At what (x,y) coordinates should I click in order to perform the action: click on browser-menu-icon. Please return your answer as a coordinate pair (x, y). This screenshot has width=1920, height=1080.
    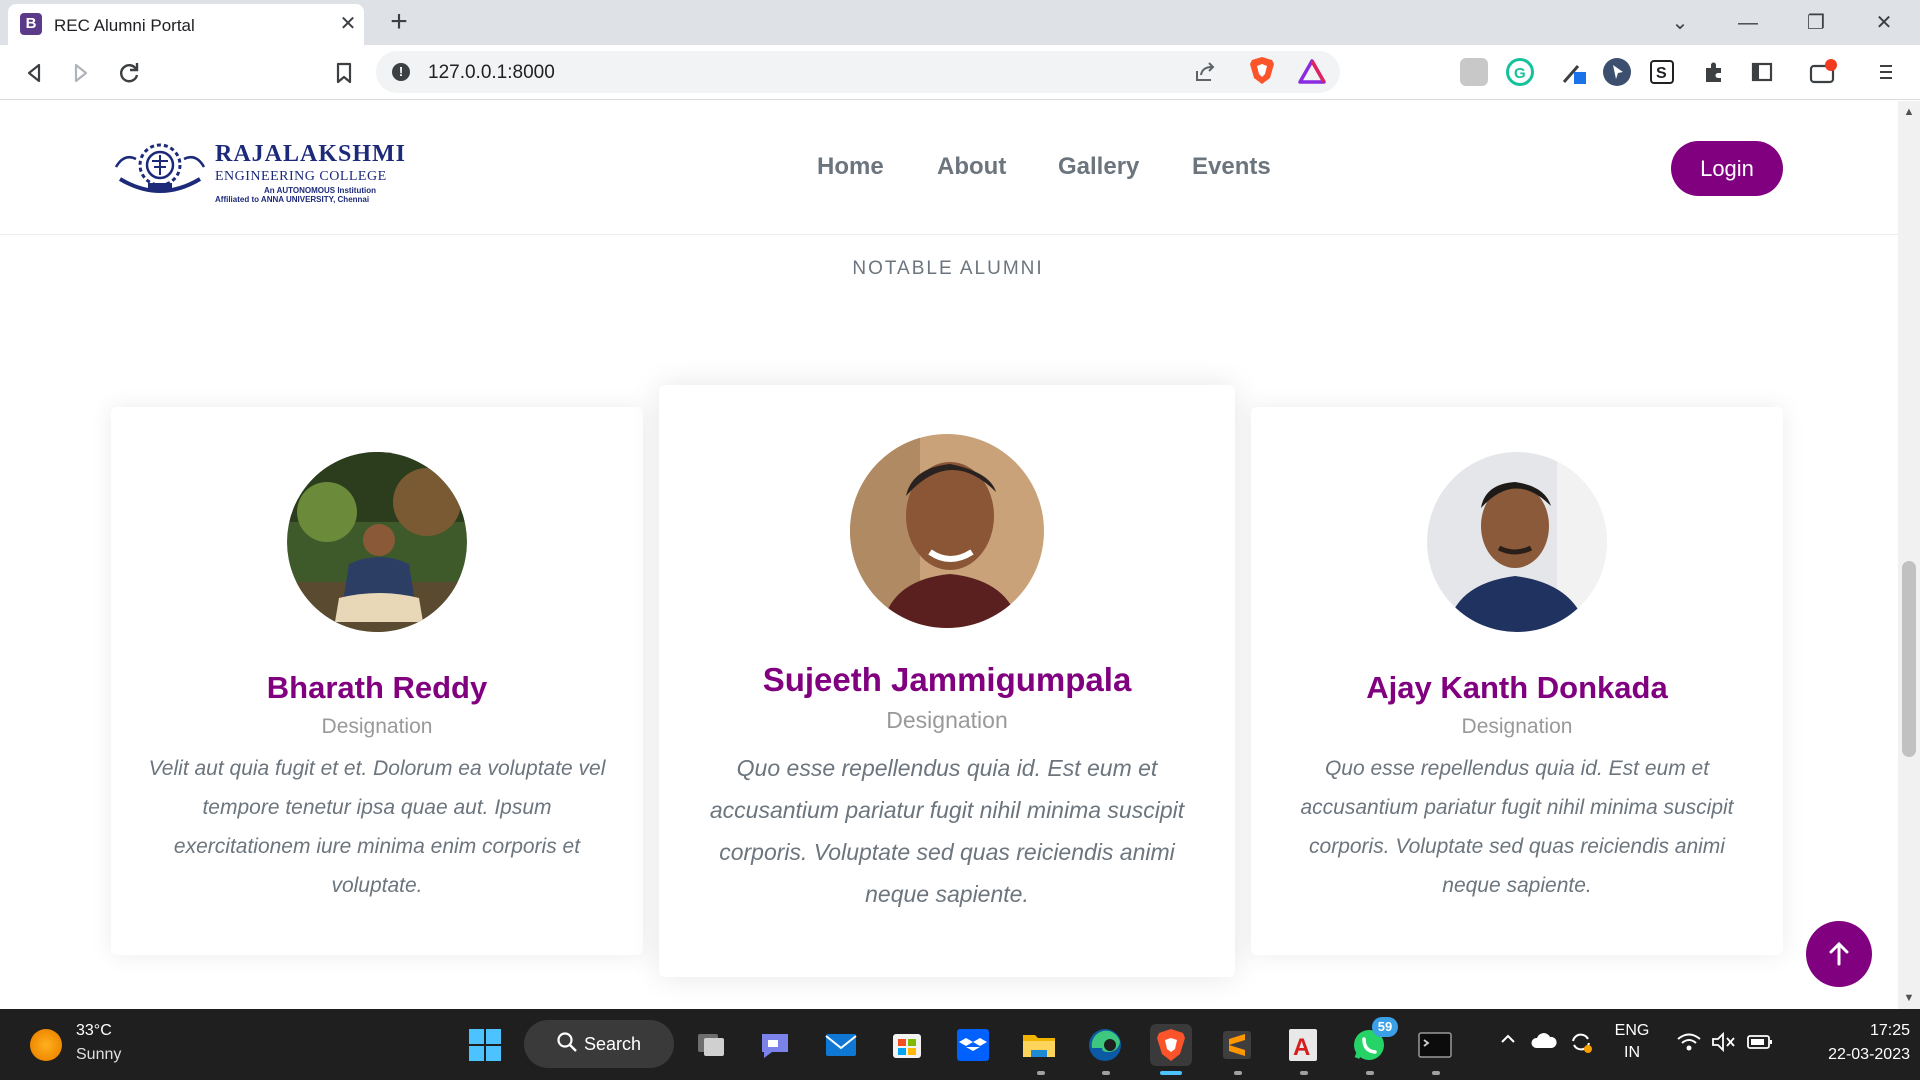
    Looking at the image, I should click on (1886, 72).